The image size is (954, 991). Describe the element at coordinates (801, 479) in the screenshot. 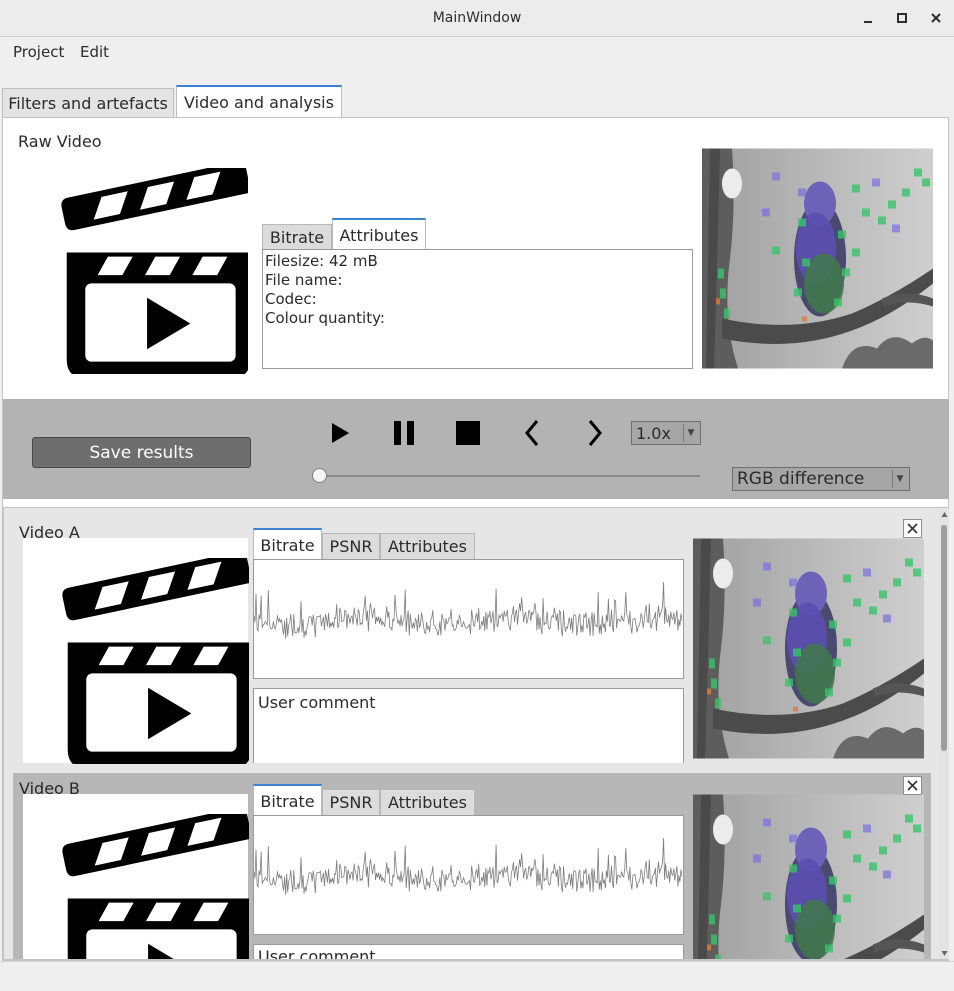

I see `comparison-mode-value: RGB difference` at that location.